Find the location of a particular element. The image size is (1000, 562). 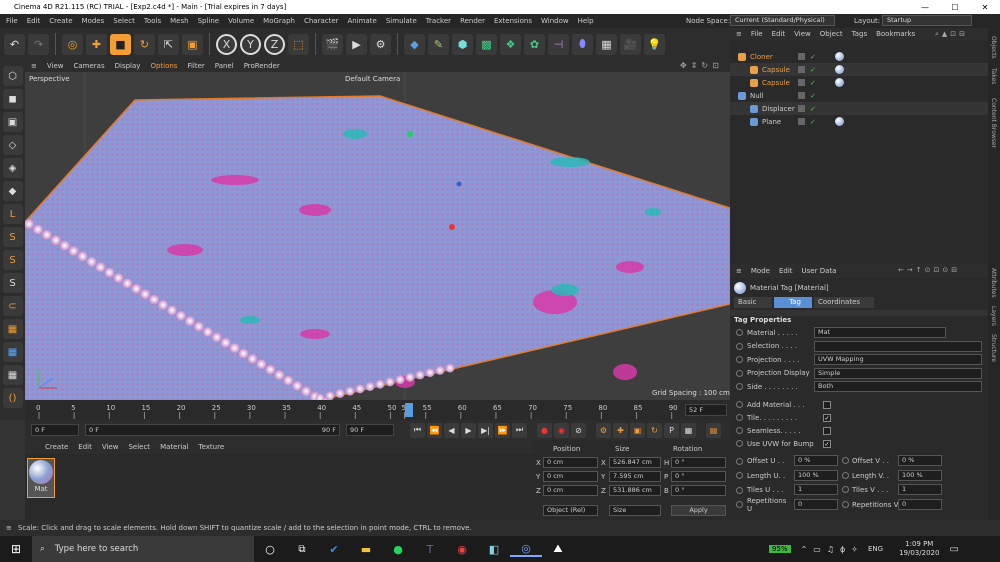

start-frame-field: 0 F is located at coordinates (55, 430).